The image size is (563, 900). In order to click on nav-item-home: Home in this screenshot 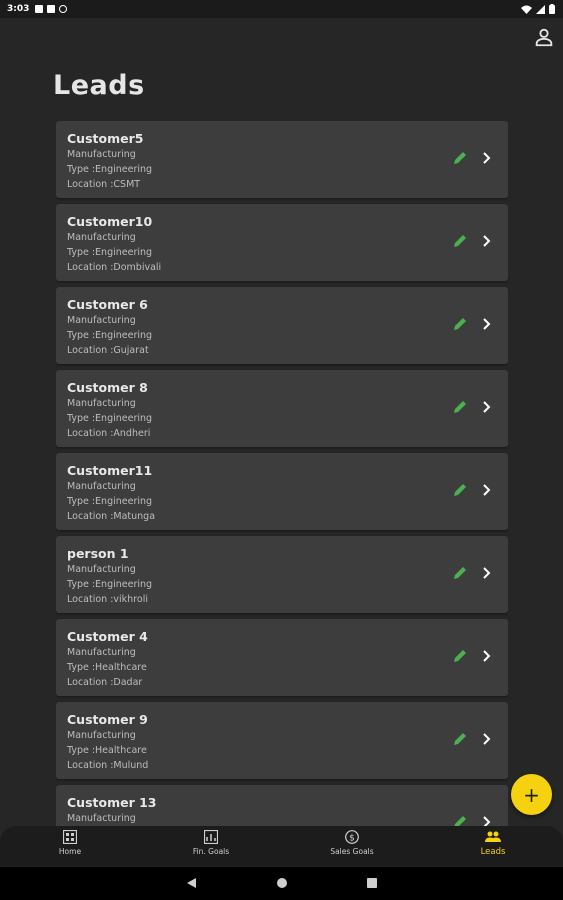, I will do `click(70, 848)`.